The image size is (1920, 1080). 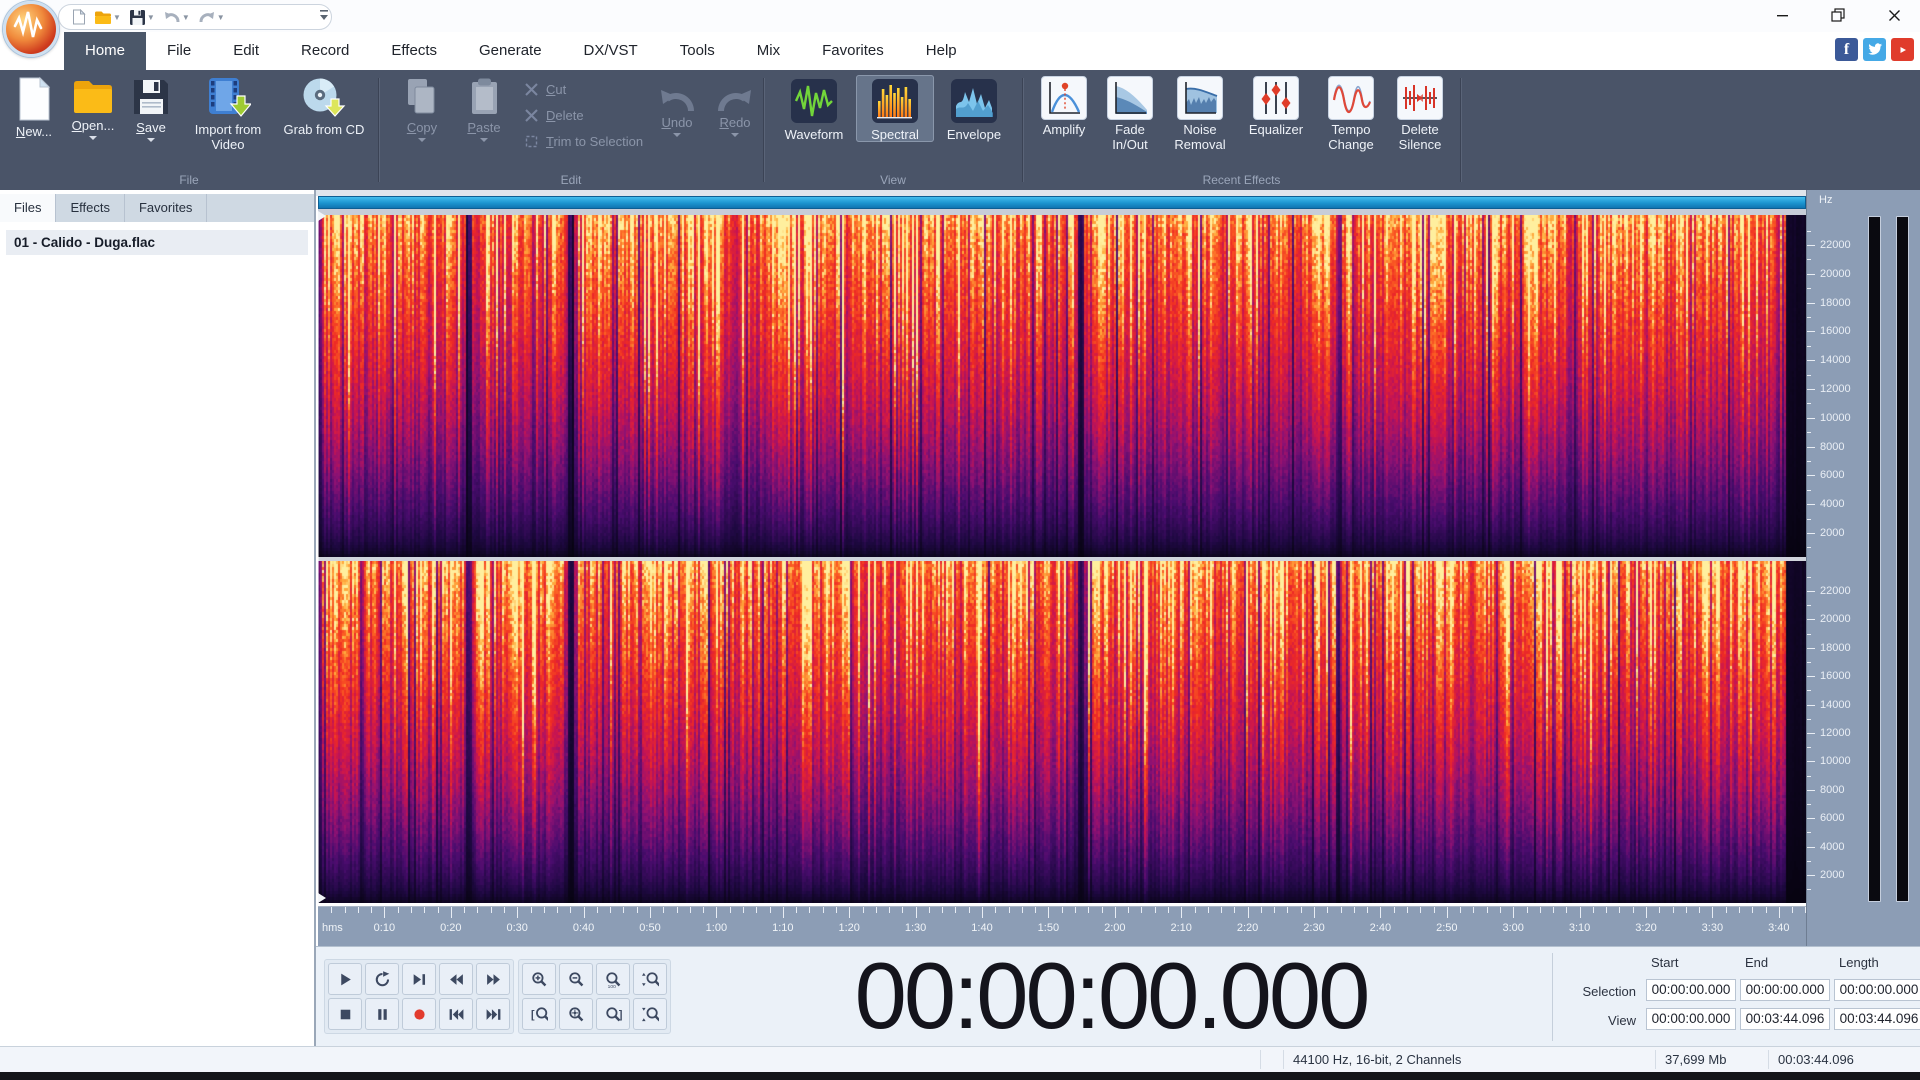 I want to click on spectral-view-button: Spectral, so click(x=895, y=108).